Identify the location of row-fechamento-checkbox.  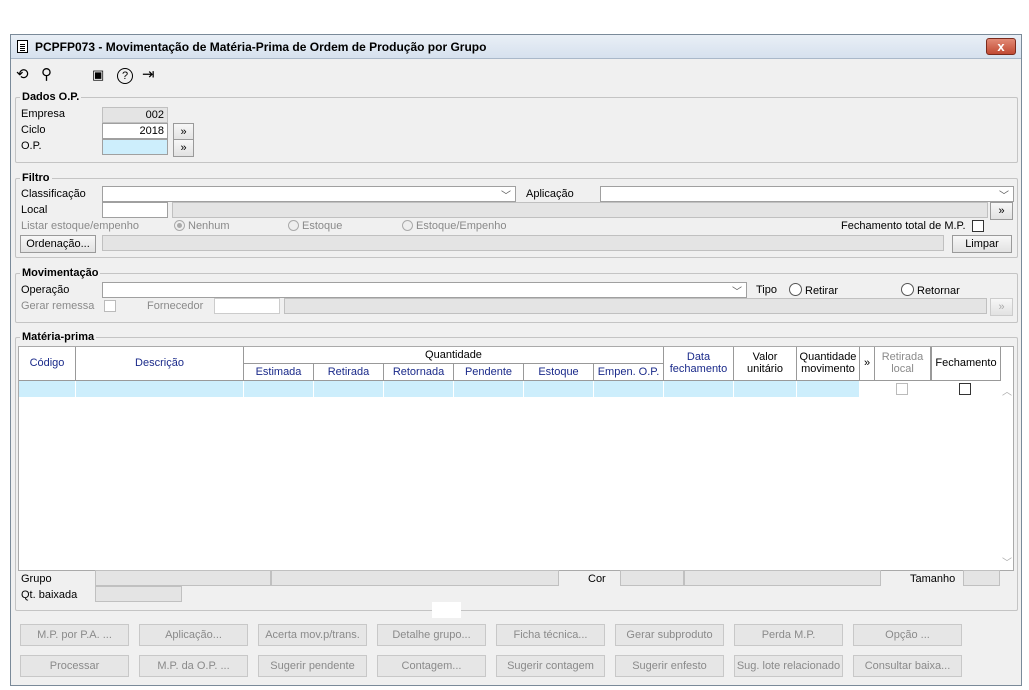
(965, 389).